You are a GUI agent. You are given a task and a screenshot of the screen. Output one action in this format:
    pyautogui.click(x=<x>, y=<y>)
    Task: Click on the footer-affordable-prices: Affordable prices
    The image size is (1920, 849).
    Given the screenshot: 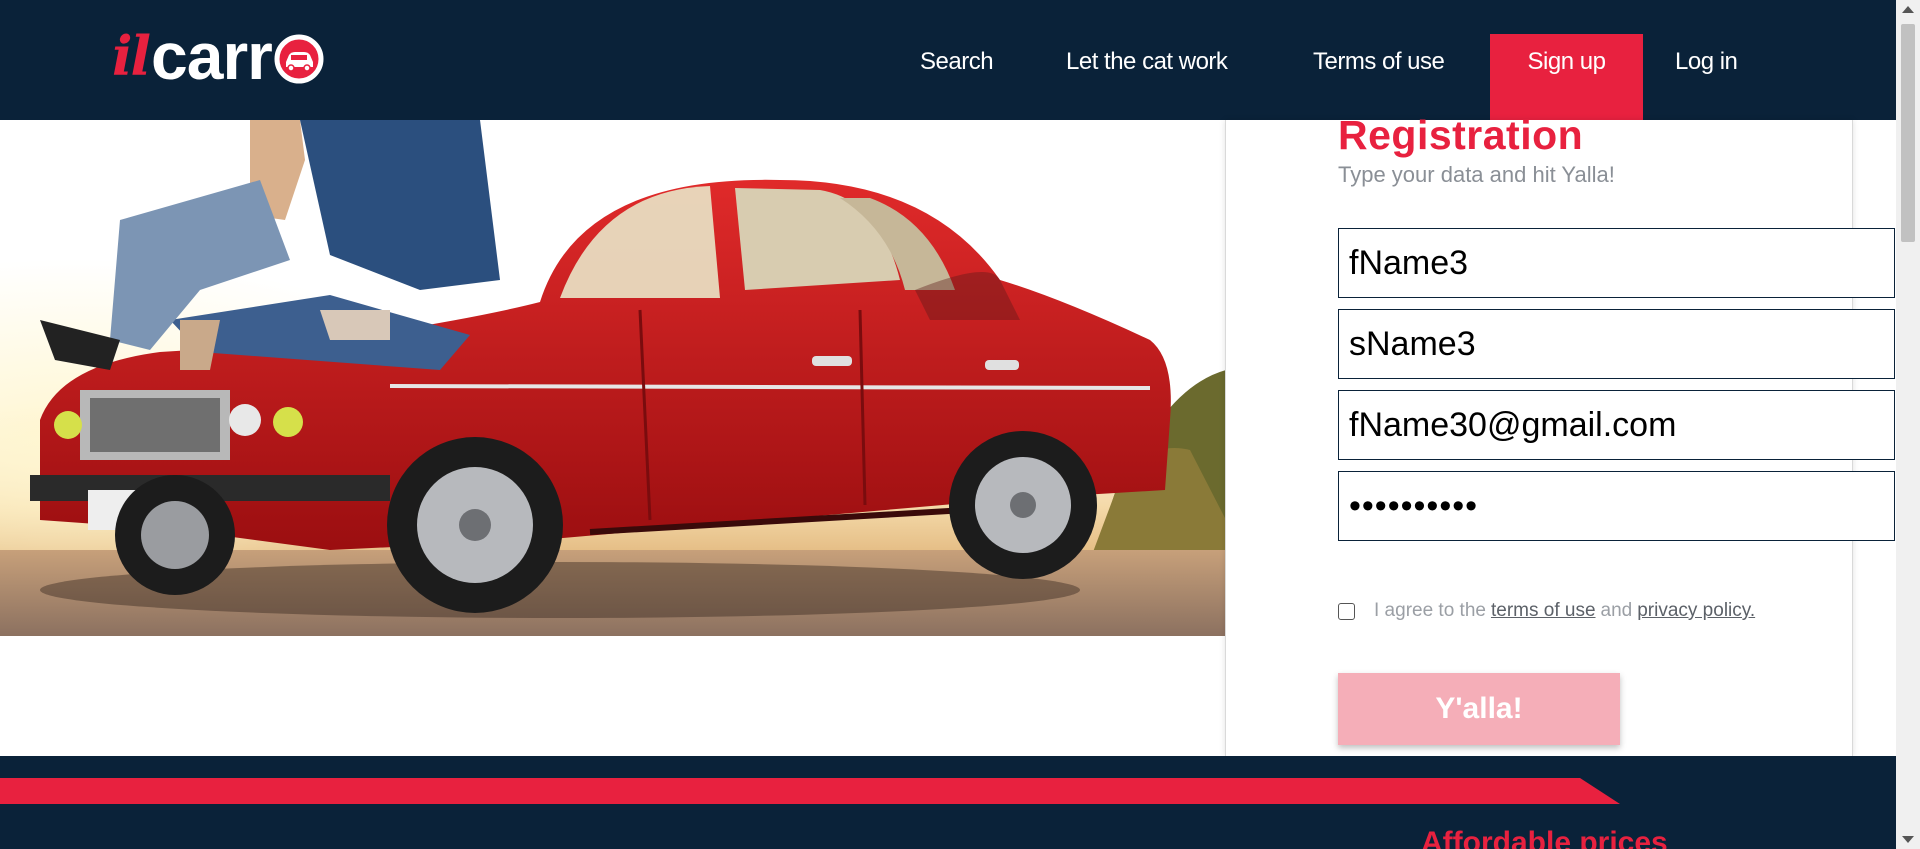 What is the action you would take?
    pyautogui.click(x=1544, y=837)
    